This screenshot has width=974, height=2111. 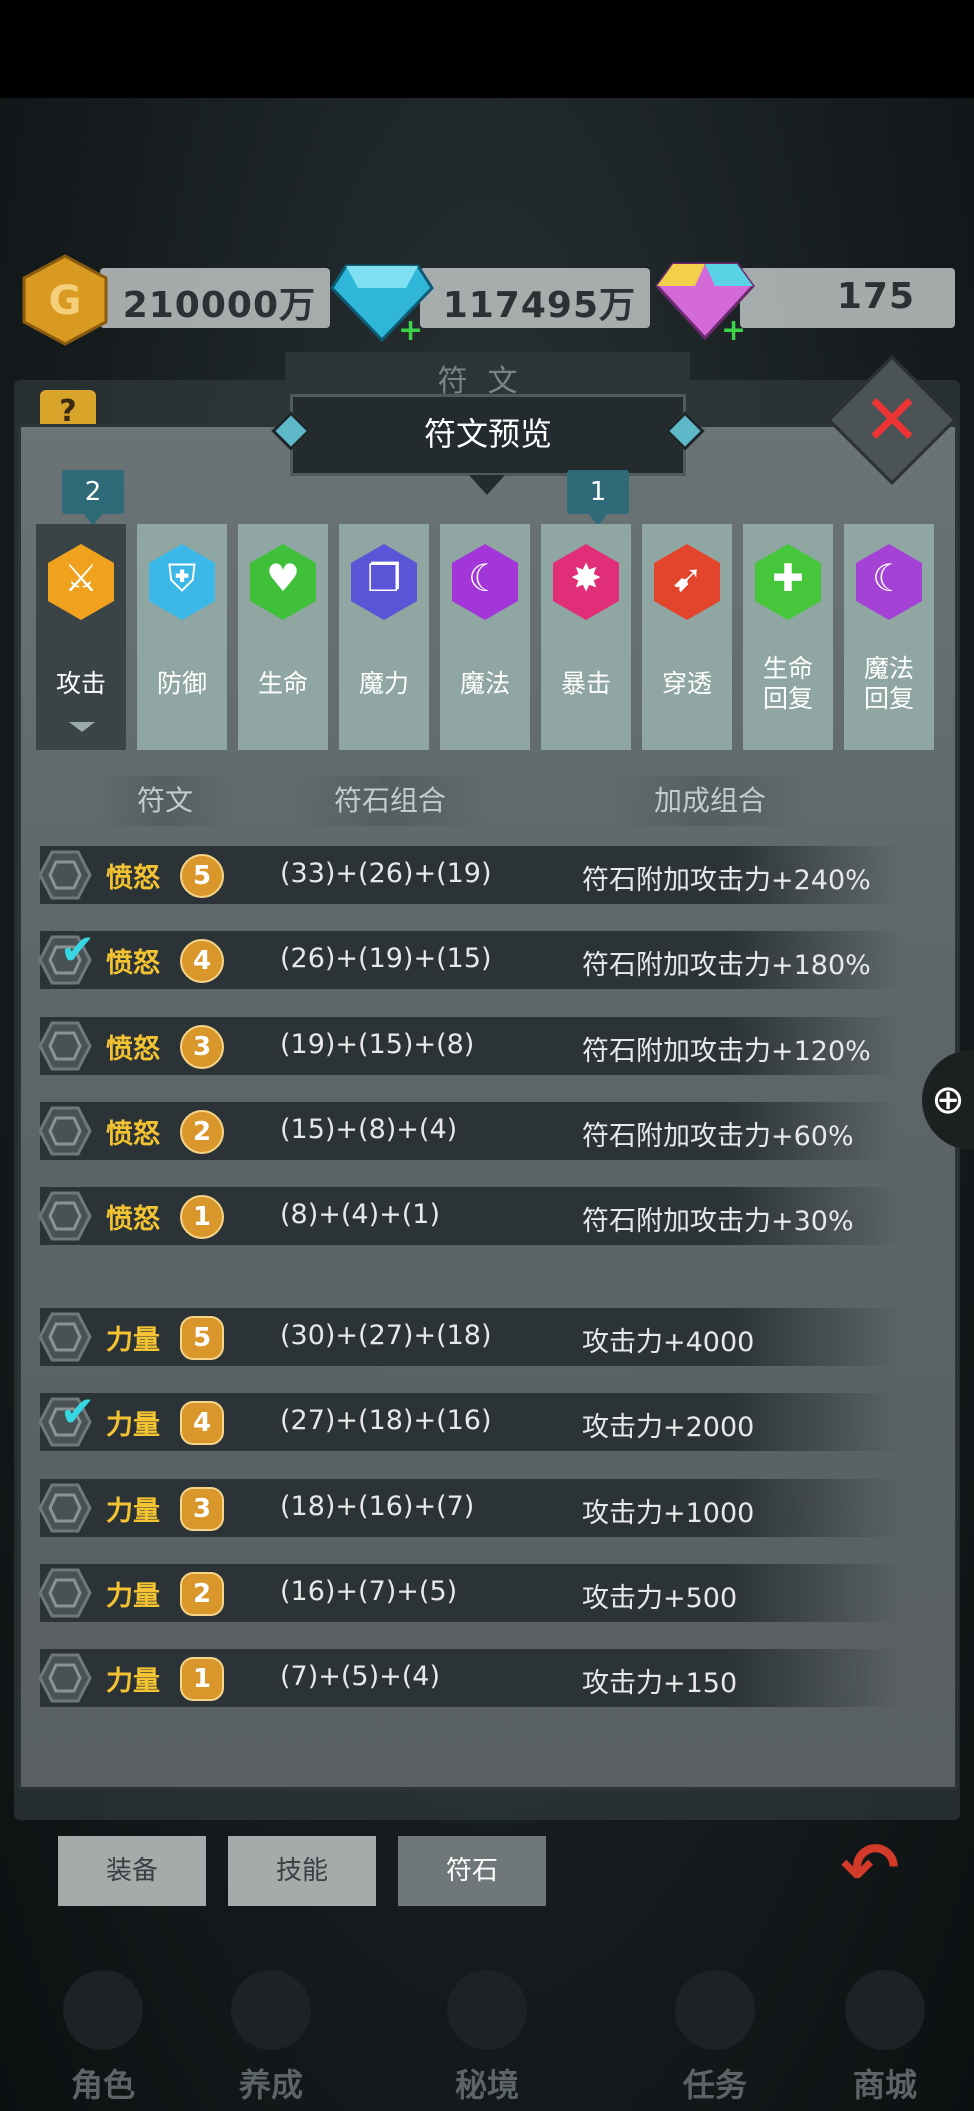 I want to click on tab-skills: 技能, so click(x=302, y=1871).